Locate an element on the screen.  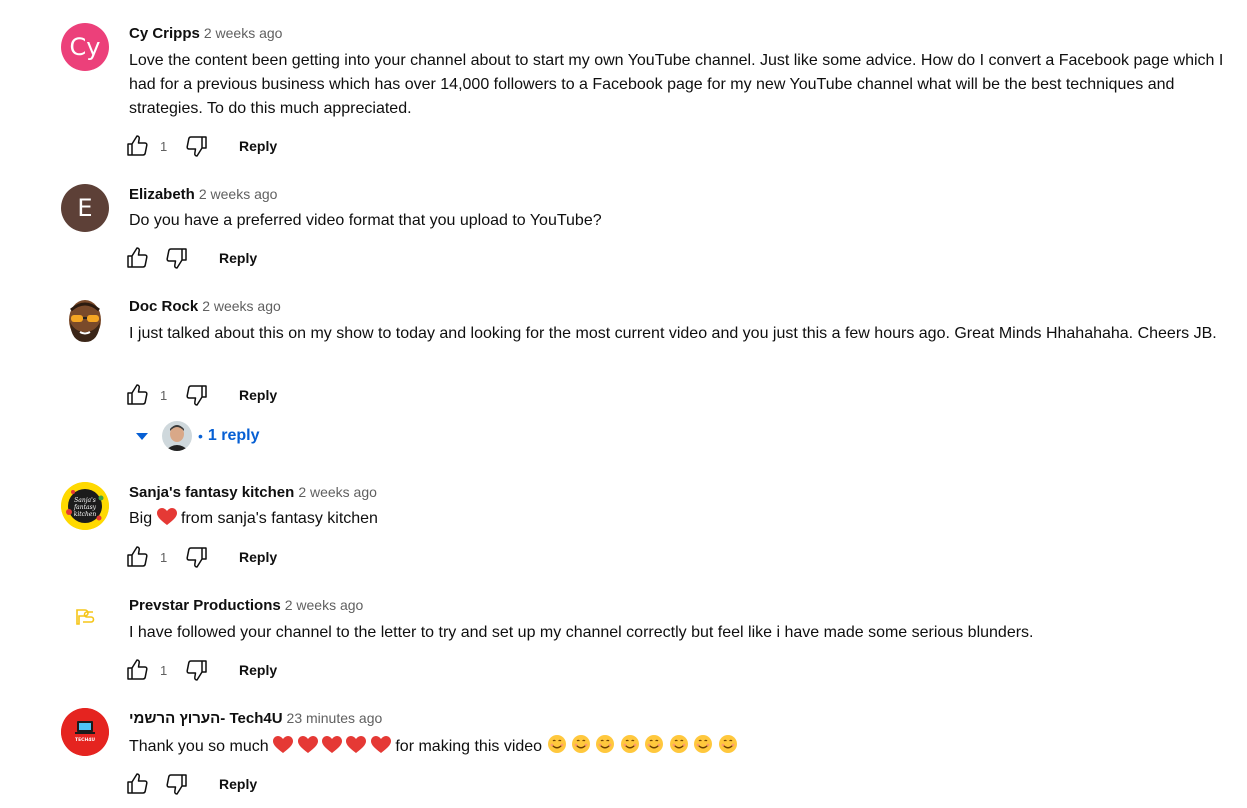
view-replies-button: • 1 reply is located at coordinates (196, 436).